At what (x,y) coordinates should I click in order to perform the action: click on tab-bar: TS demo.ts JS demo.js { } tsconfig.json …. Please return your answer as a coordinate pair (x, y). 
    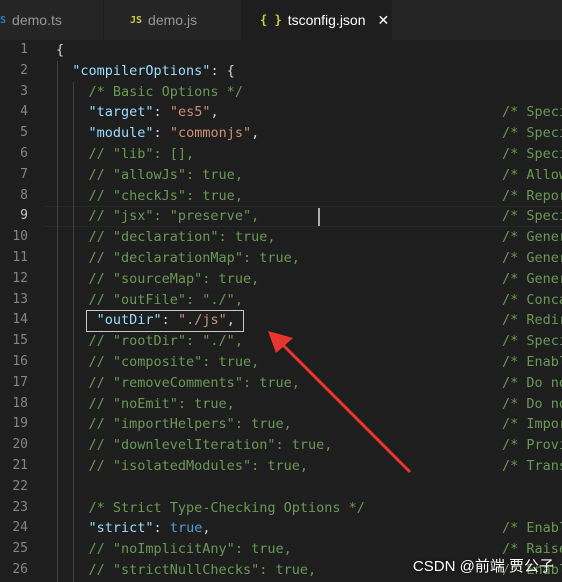
    Looking at the image, I should click on (281, 20).